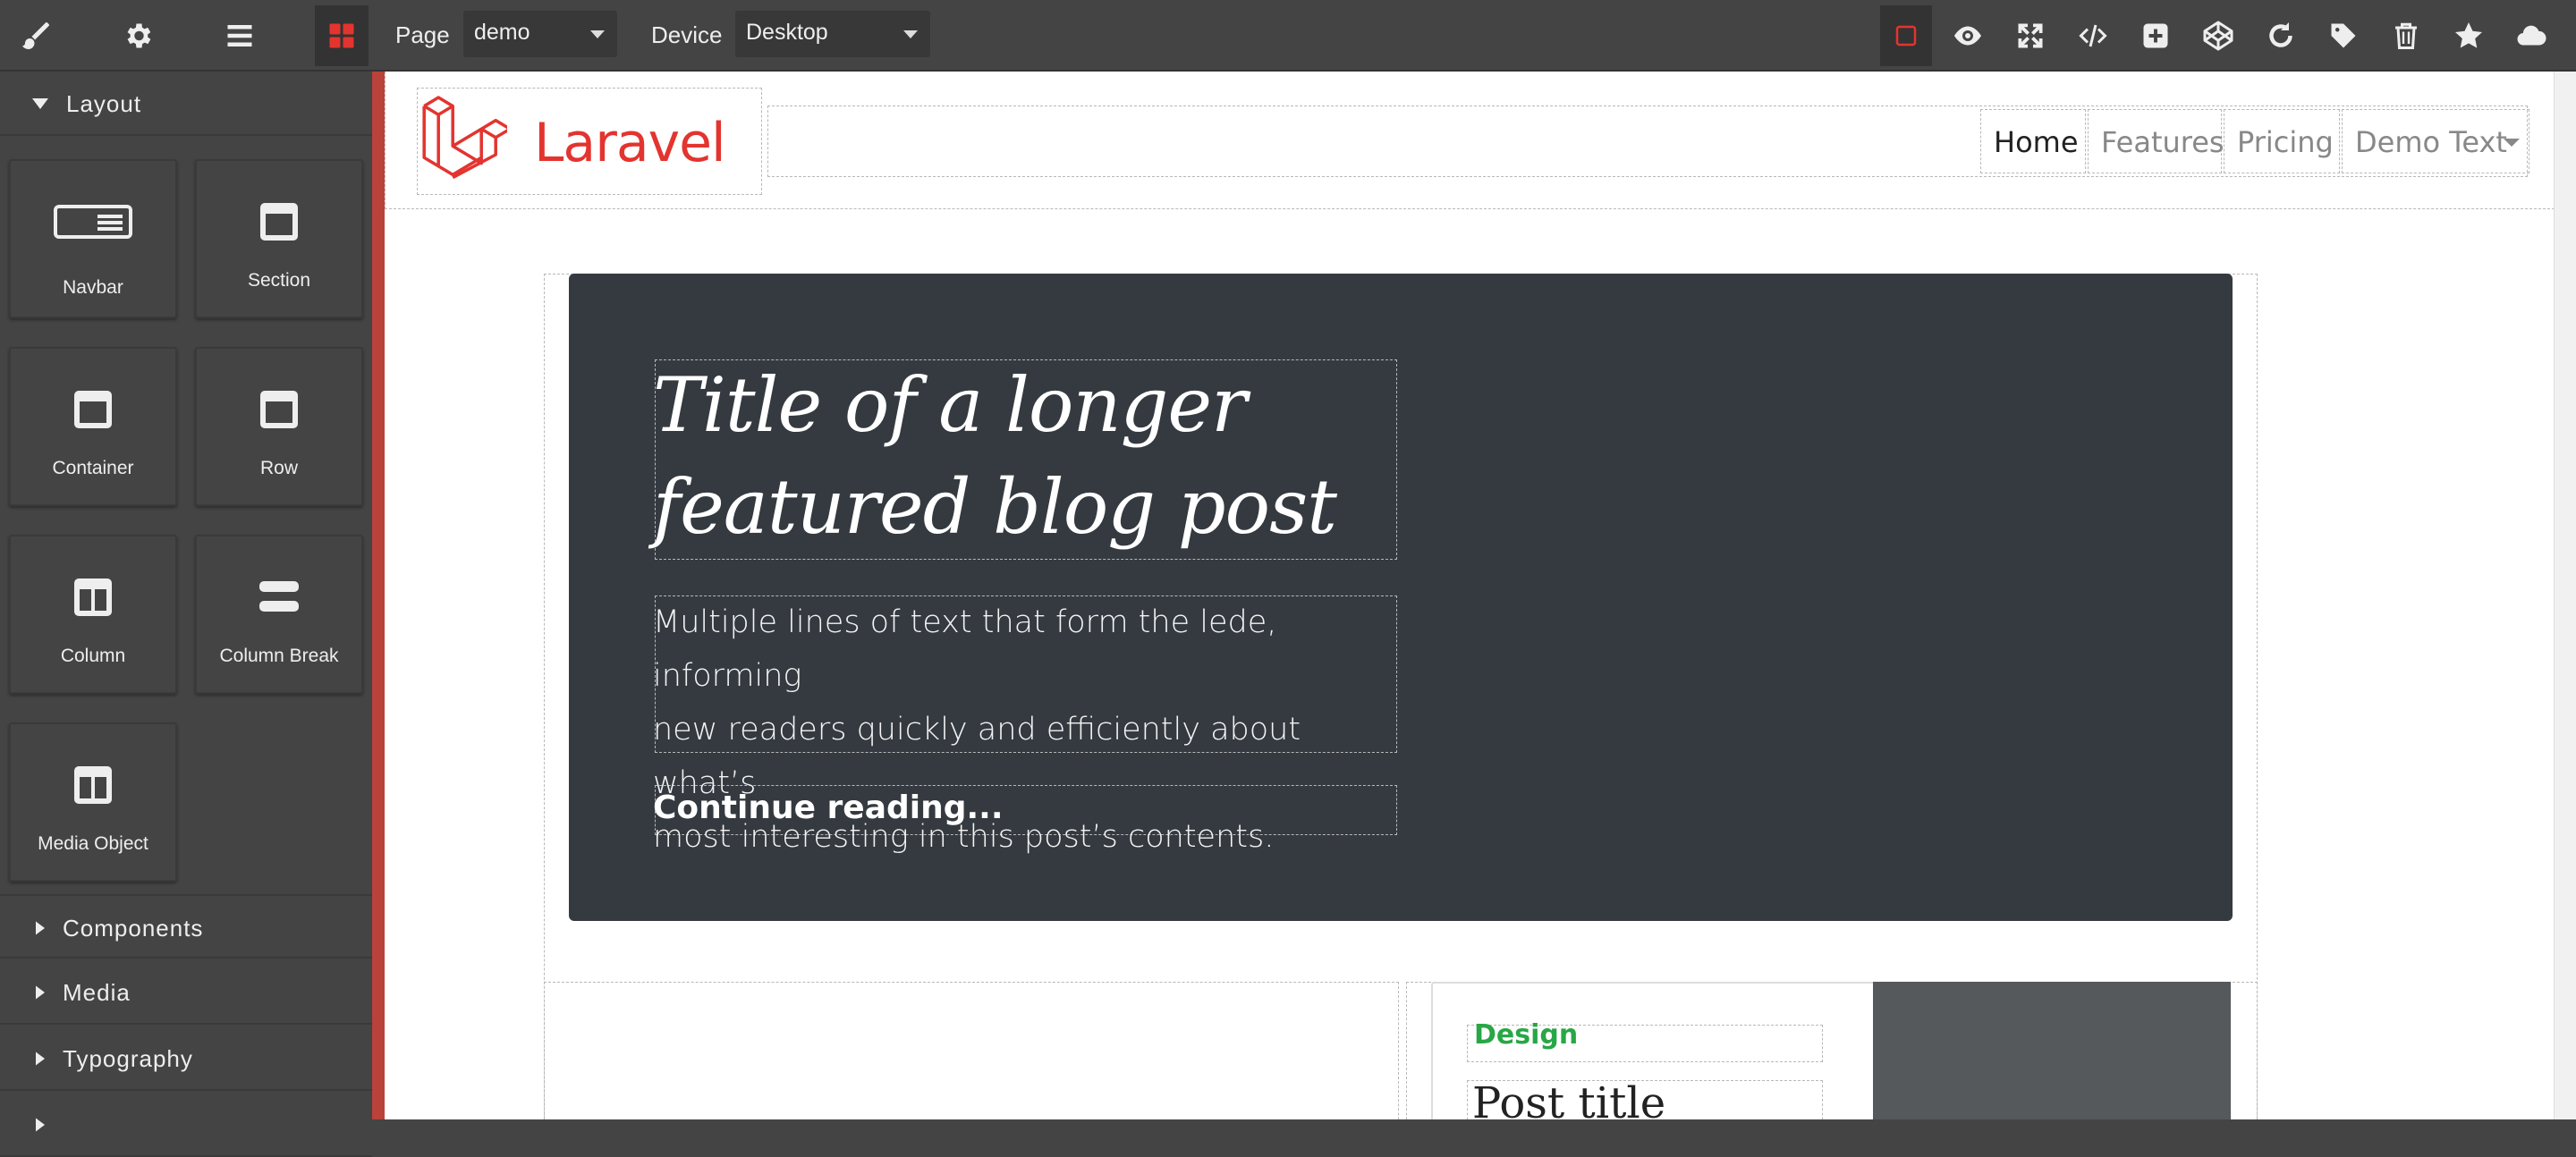 Image resolution: width=2576 pixels, height=1157 pixels. I want to click on hero-title-line: Title of a longer, so click(950, 405).